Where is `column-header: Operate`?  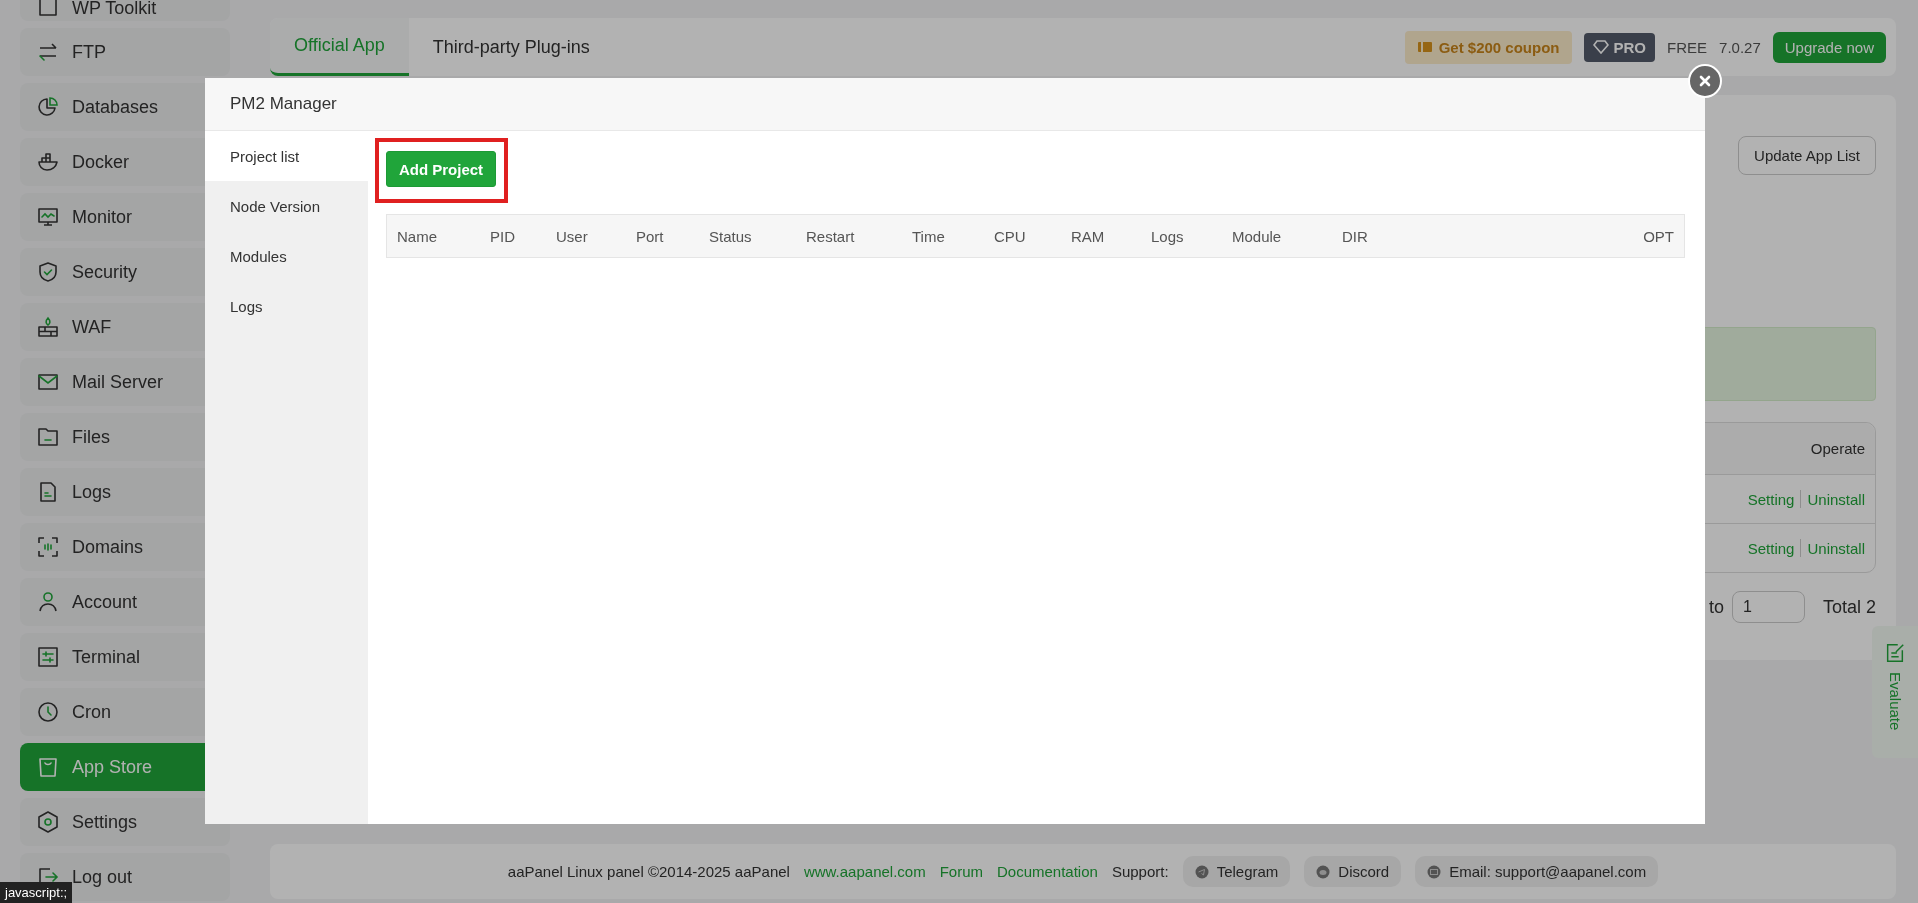
column-header: Operate is located at coordinates (1837, 448).